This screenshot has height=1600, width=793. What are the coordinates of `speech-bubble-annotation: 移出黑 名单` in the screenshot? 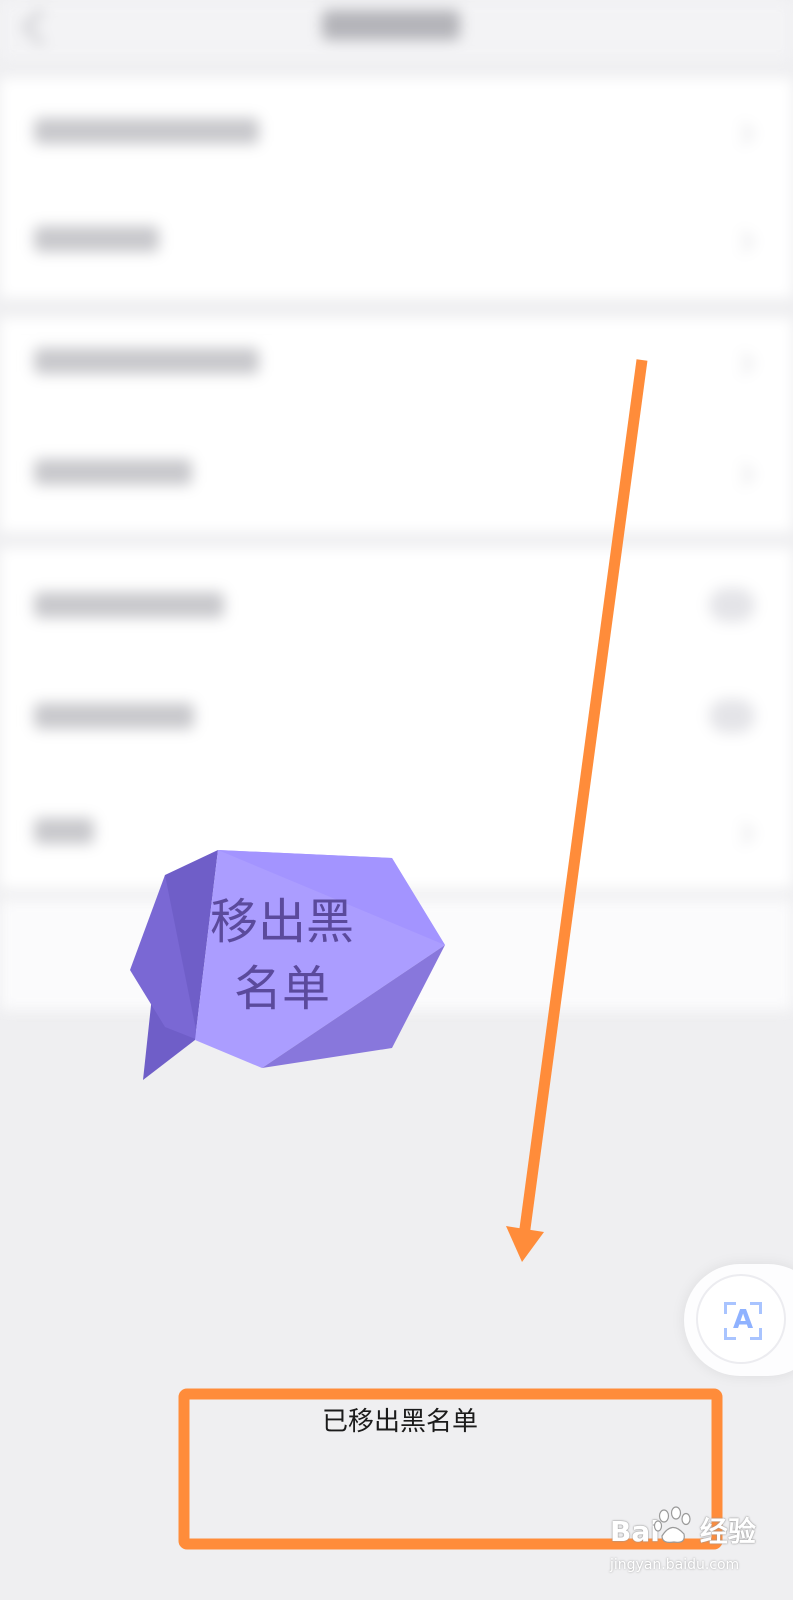 It's located at (287, 965).